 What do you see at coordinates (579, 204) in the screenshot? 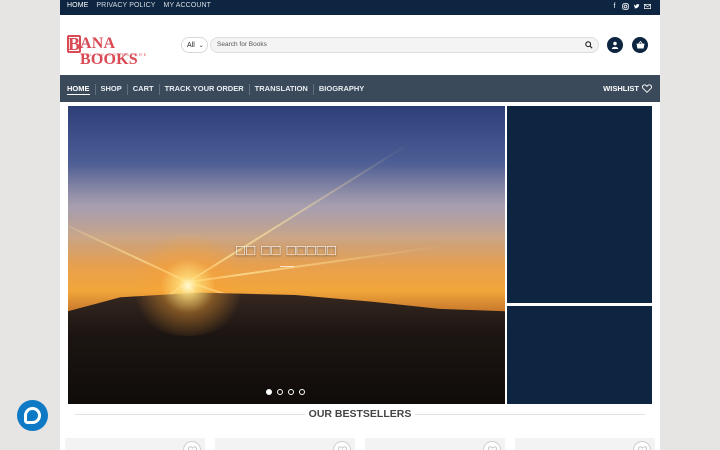
I see `promo-tile-top` at bounding box center [579, 204].